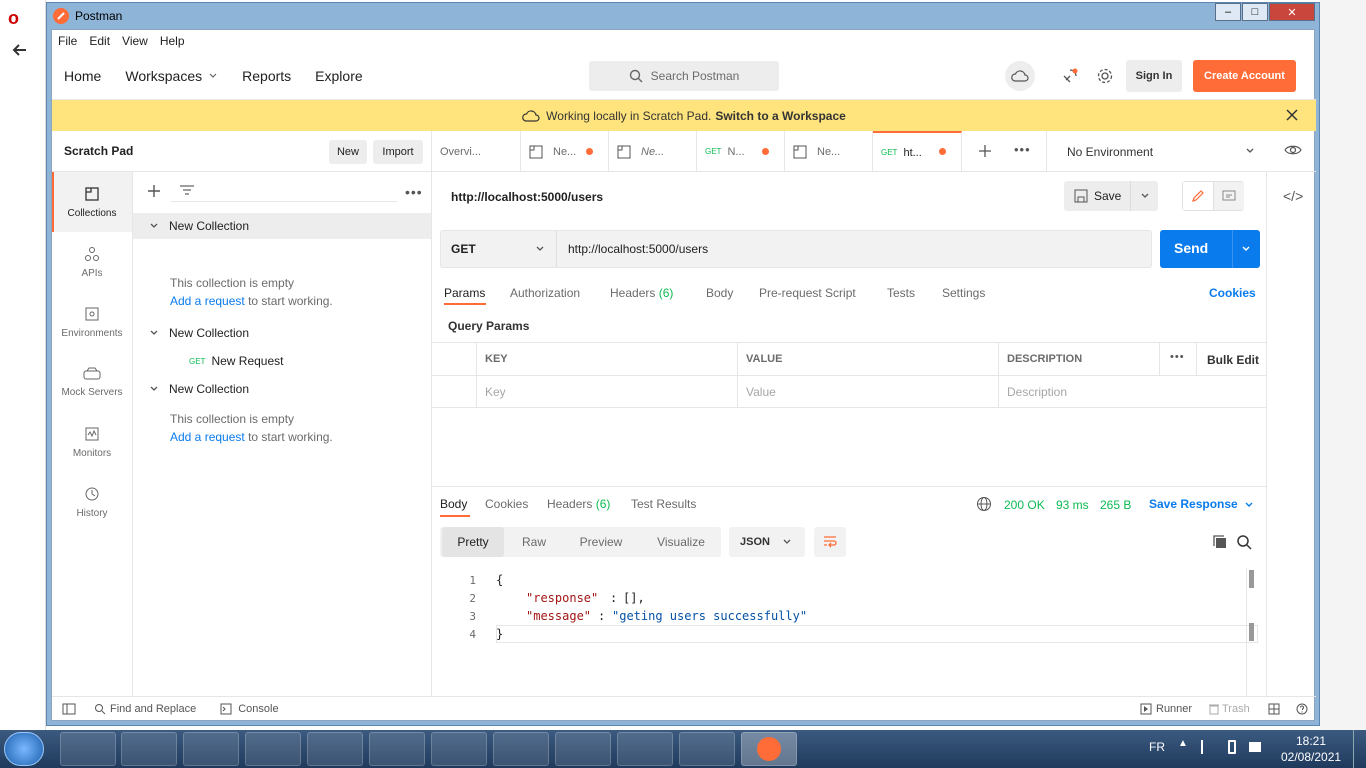 Image resolution: width=1366 pixels, height=768 pixels. What do you see at coordinates (1070, 76) in the screenshot?
I see `satellite-icon` at bounding box center [1070, 76].